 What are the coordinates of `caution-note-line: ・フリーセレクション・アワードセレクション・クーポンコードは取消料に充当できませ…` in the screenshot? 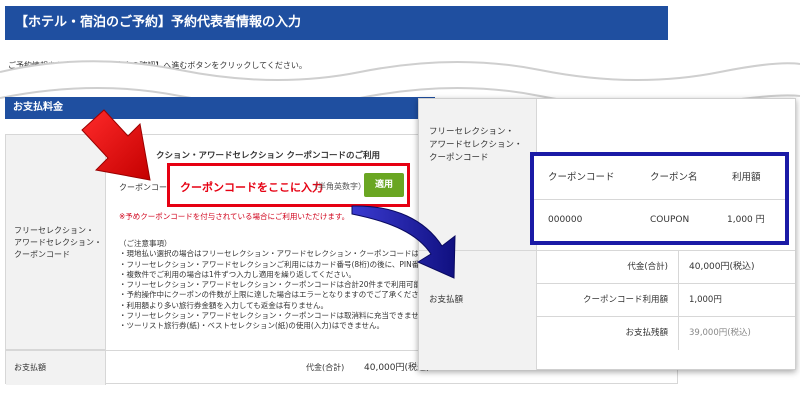 It's located at (273, 316).